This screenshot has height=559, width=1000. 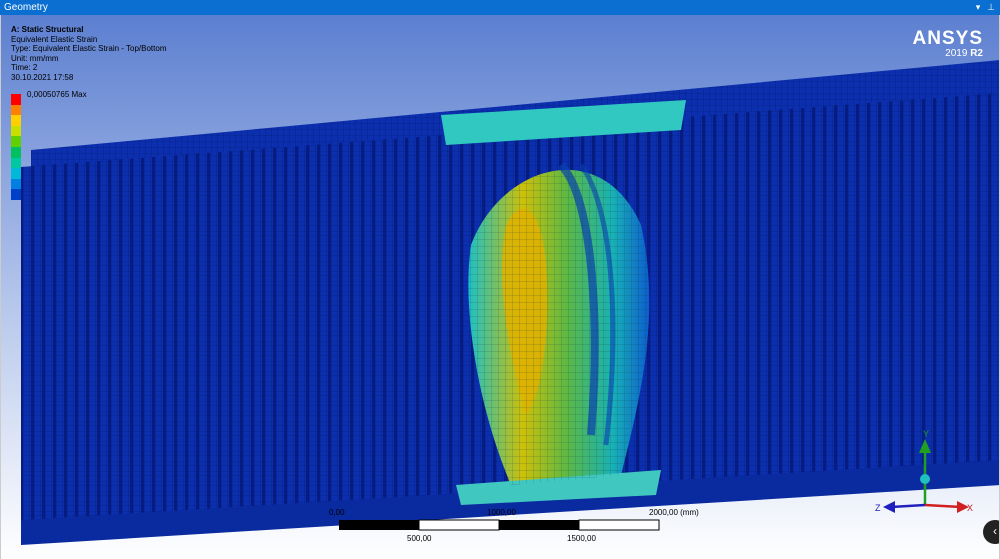 I want to click on result-unit: Unit: mm/mm, so click(x=35, y=58).